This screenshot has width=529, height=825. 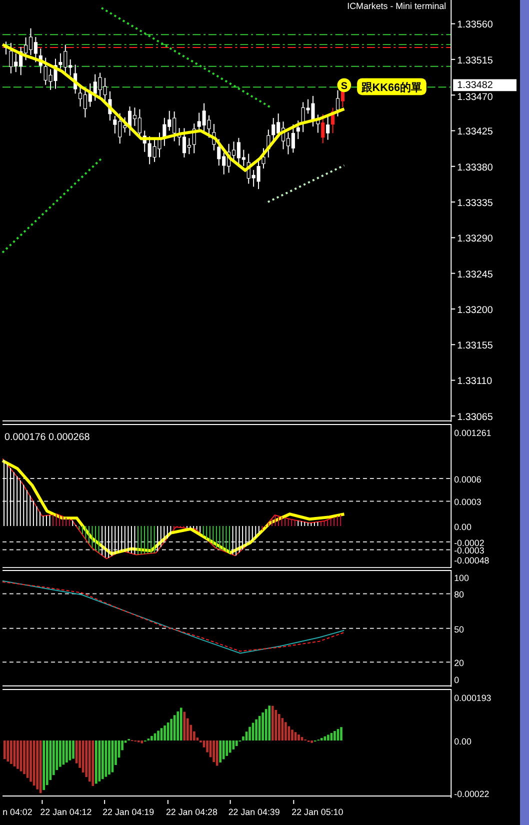 What do you see at coordinates (475, 203) in the screenshot?
I see `price-label: 1.33335` at bounding box center [475, 203].